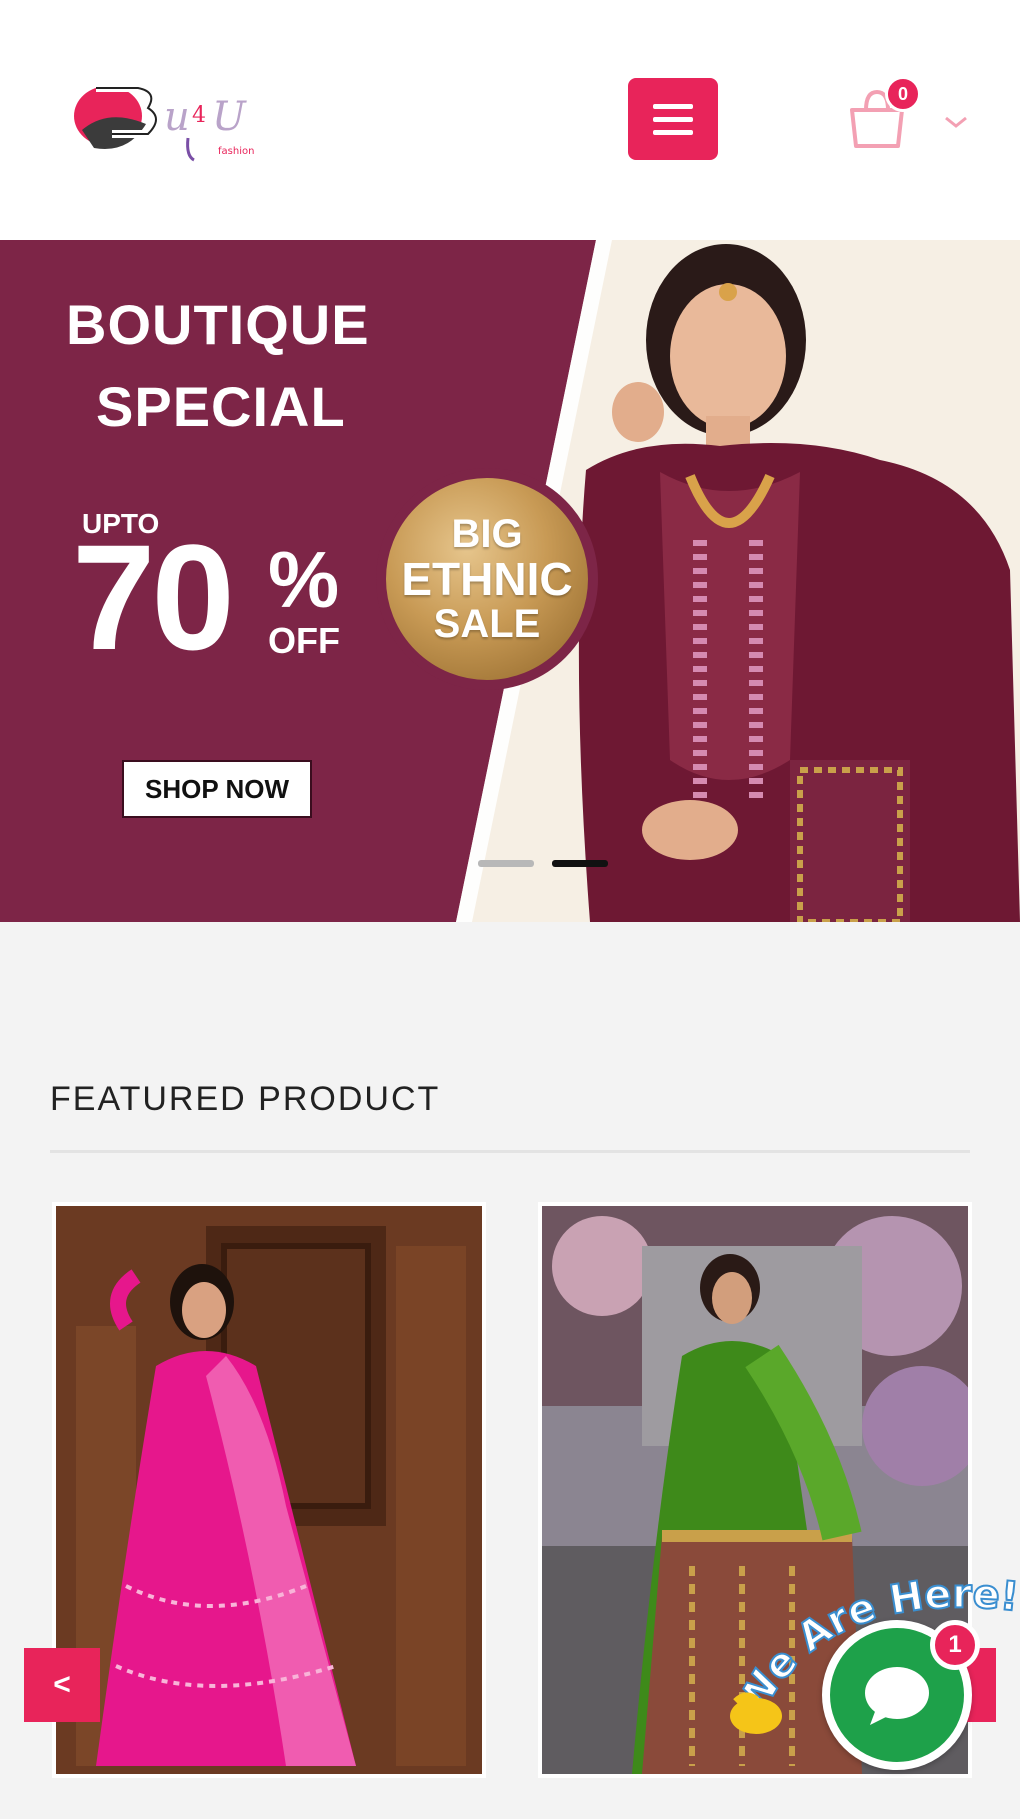 This screenshot has width=1020, height=1819. I want to click on product-card, so click(269, 1490).